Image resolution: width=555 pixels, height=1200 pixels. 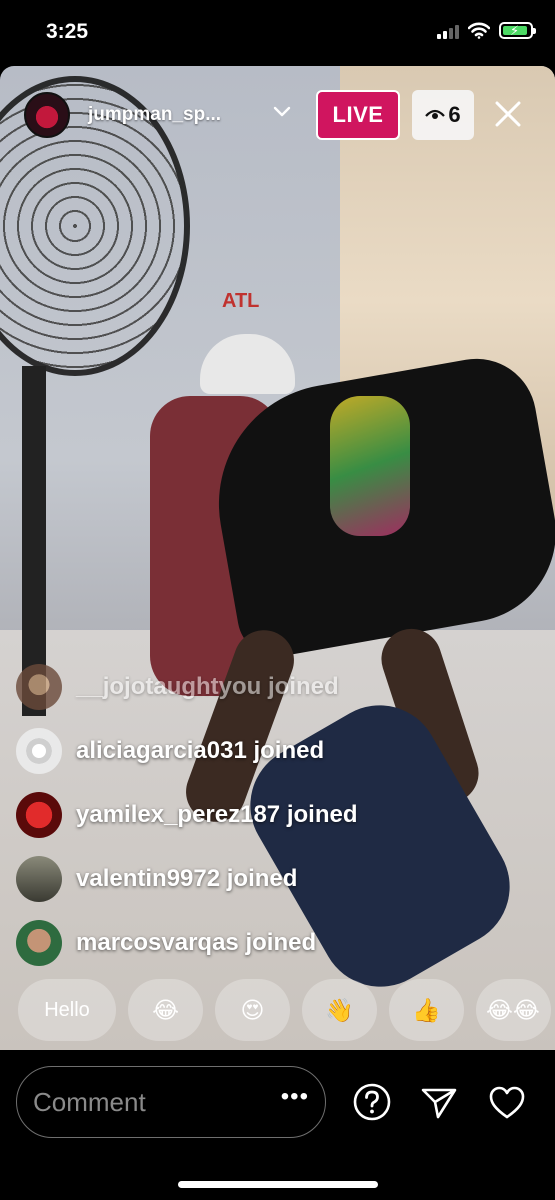 I want to click on list-item: aliciagarcia031 joined, so click(x=276, y=751).